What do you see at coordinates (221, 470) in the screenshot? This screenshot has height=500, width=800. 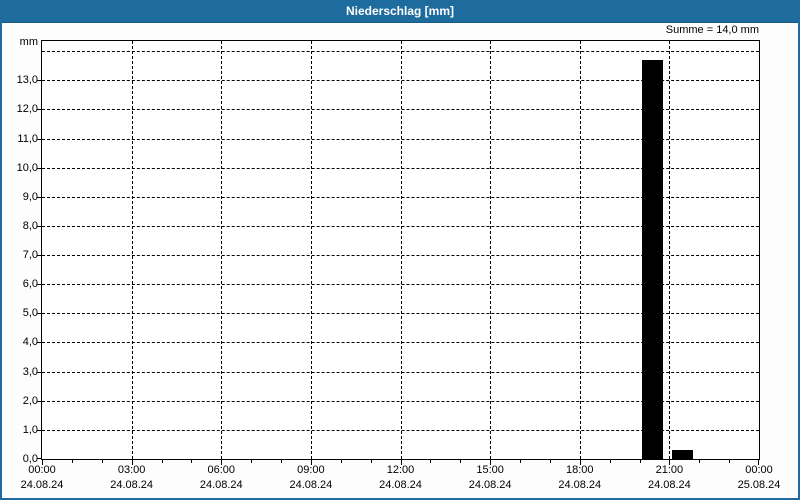 I see `x-tick-time-label: 06:00` at bounding box center [221, 470].